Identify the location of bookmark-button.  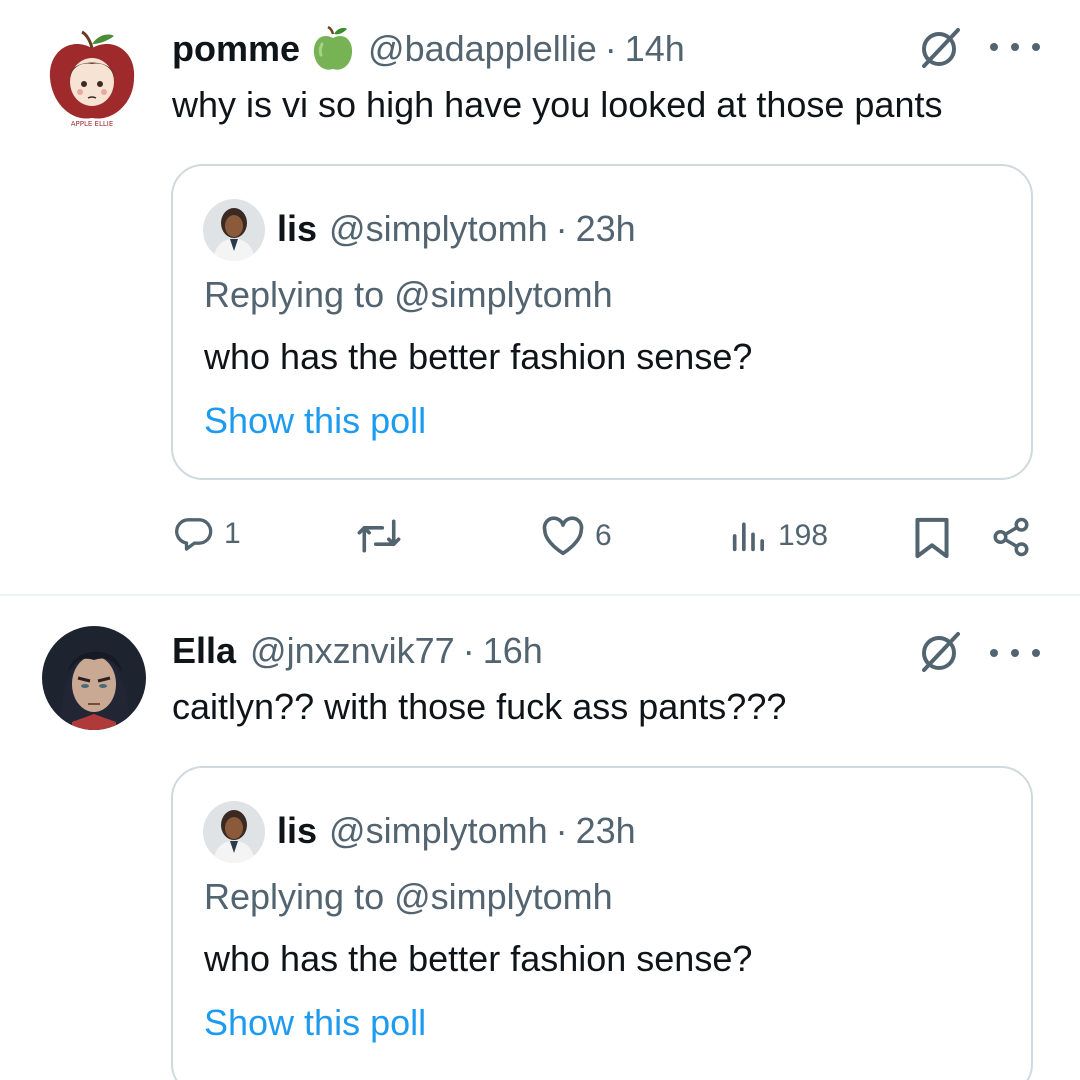
(932, 538).